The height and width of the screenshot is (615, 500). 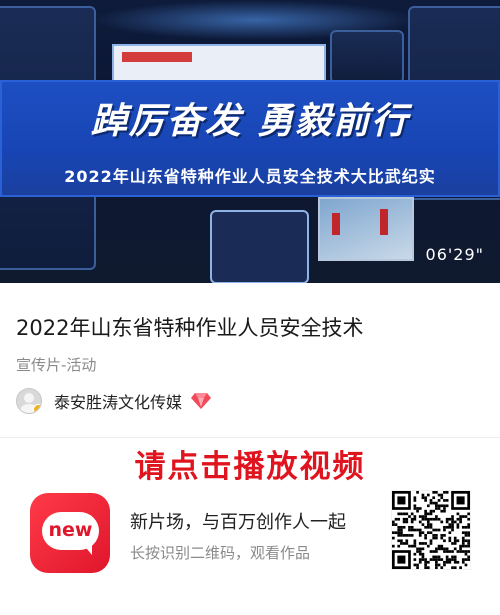 What do you see at coordinates (250, 437) in the screenshot?
I see `divider` at bounding box center [250, 437].